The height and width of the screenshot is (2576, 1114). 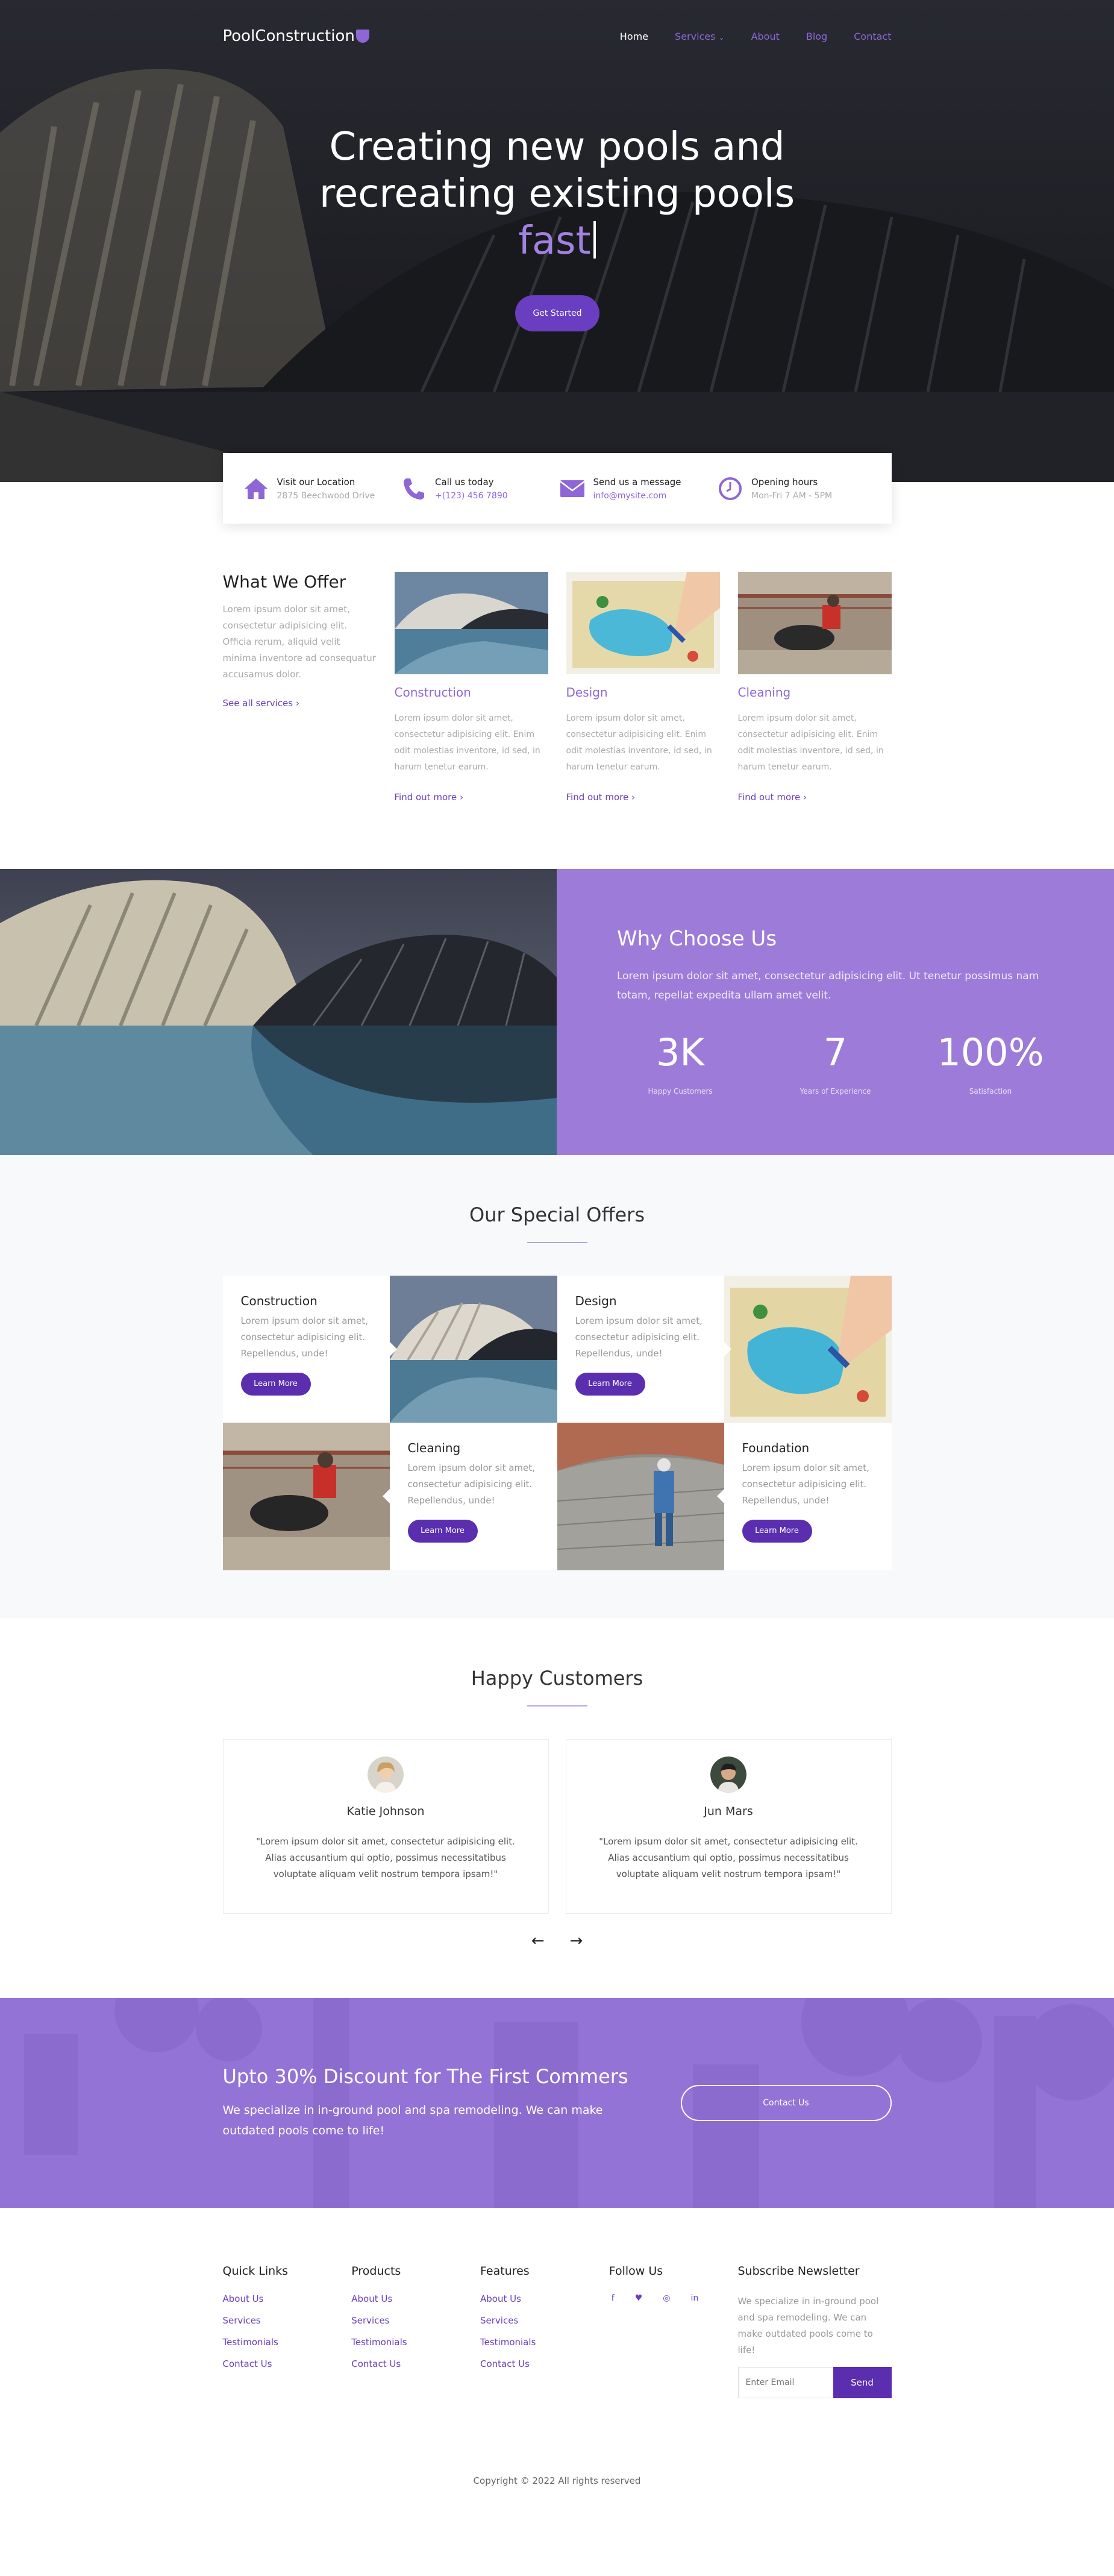 I want to click on menu-about: About, so click(x=765, y=36).